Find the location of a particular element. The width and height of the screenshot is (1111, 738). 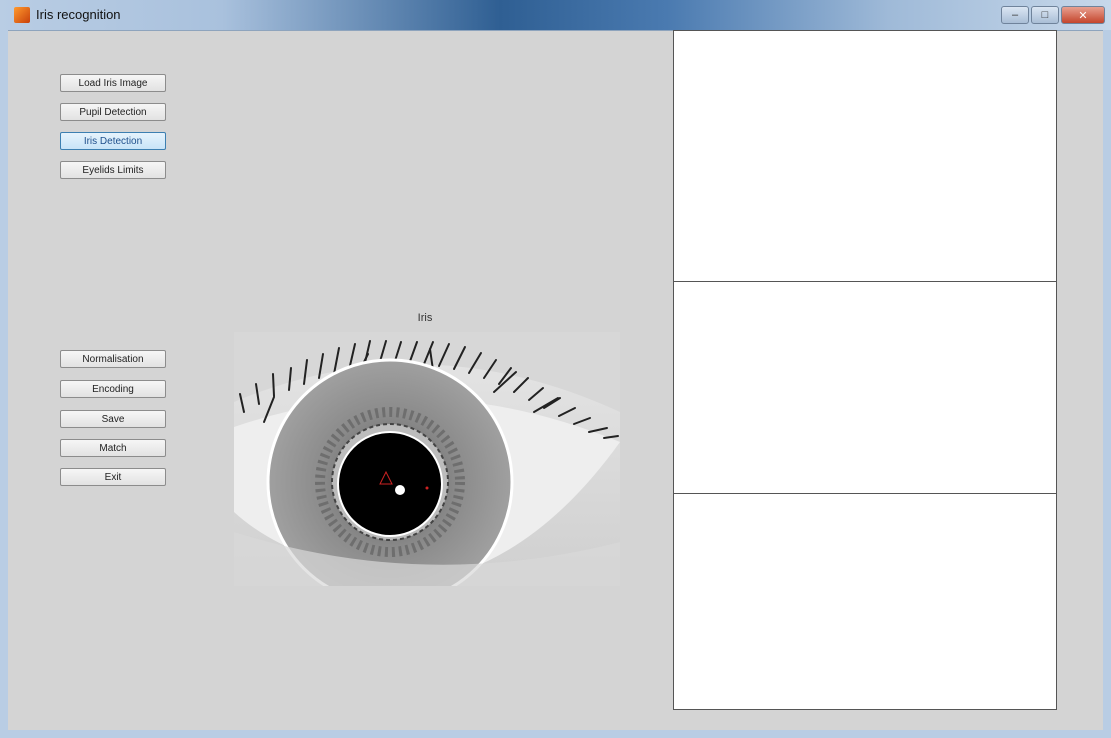

load-iris-image-button: Load Iris Image is located at coordinates (113, 83).